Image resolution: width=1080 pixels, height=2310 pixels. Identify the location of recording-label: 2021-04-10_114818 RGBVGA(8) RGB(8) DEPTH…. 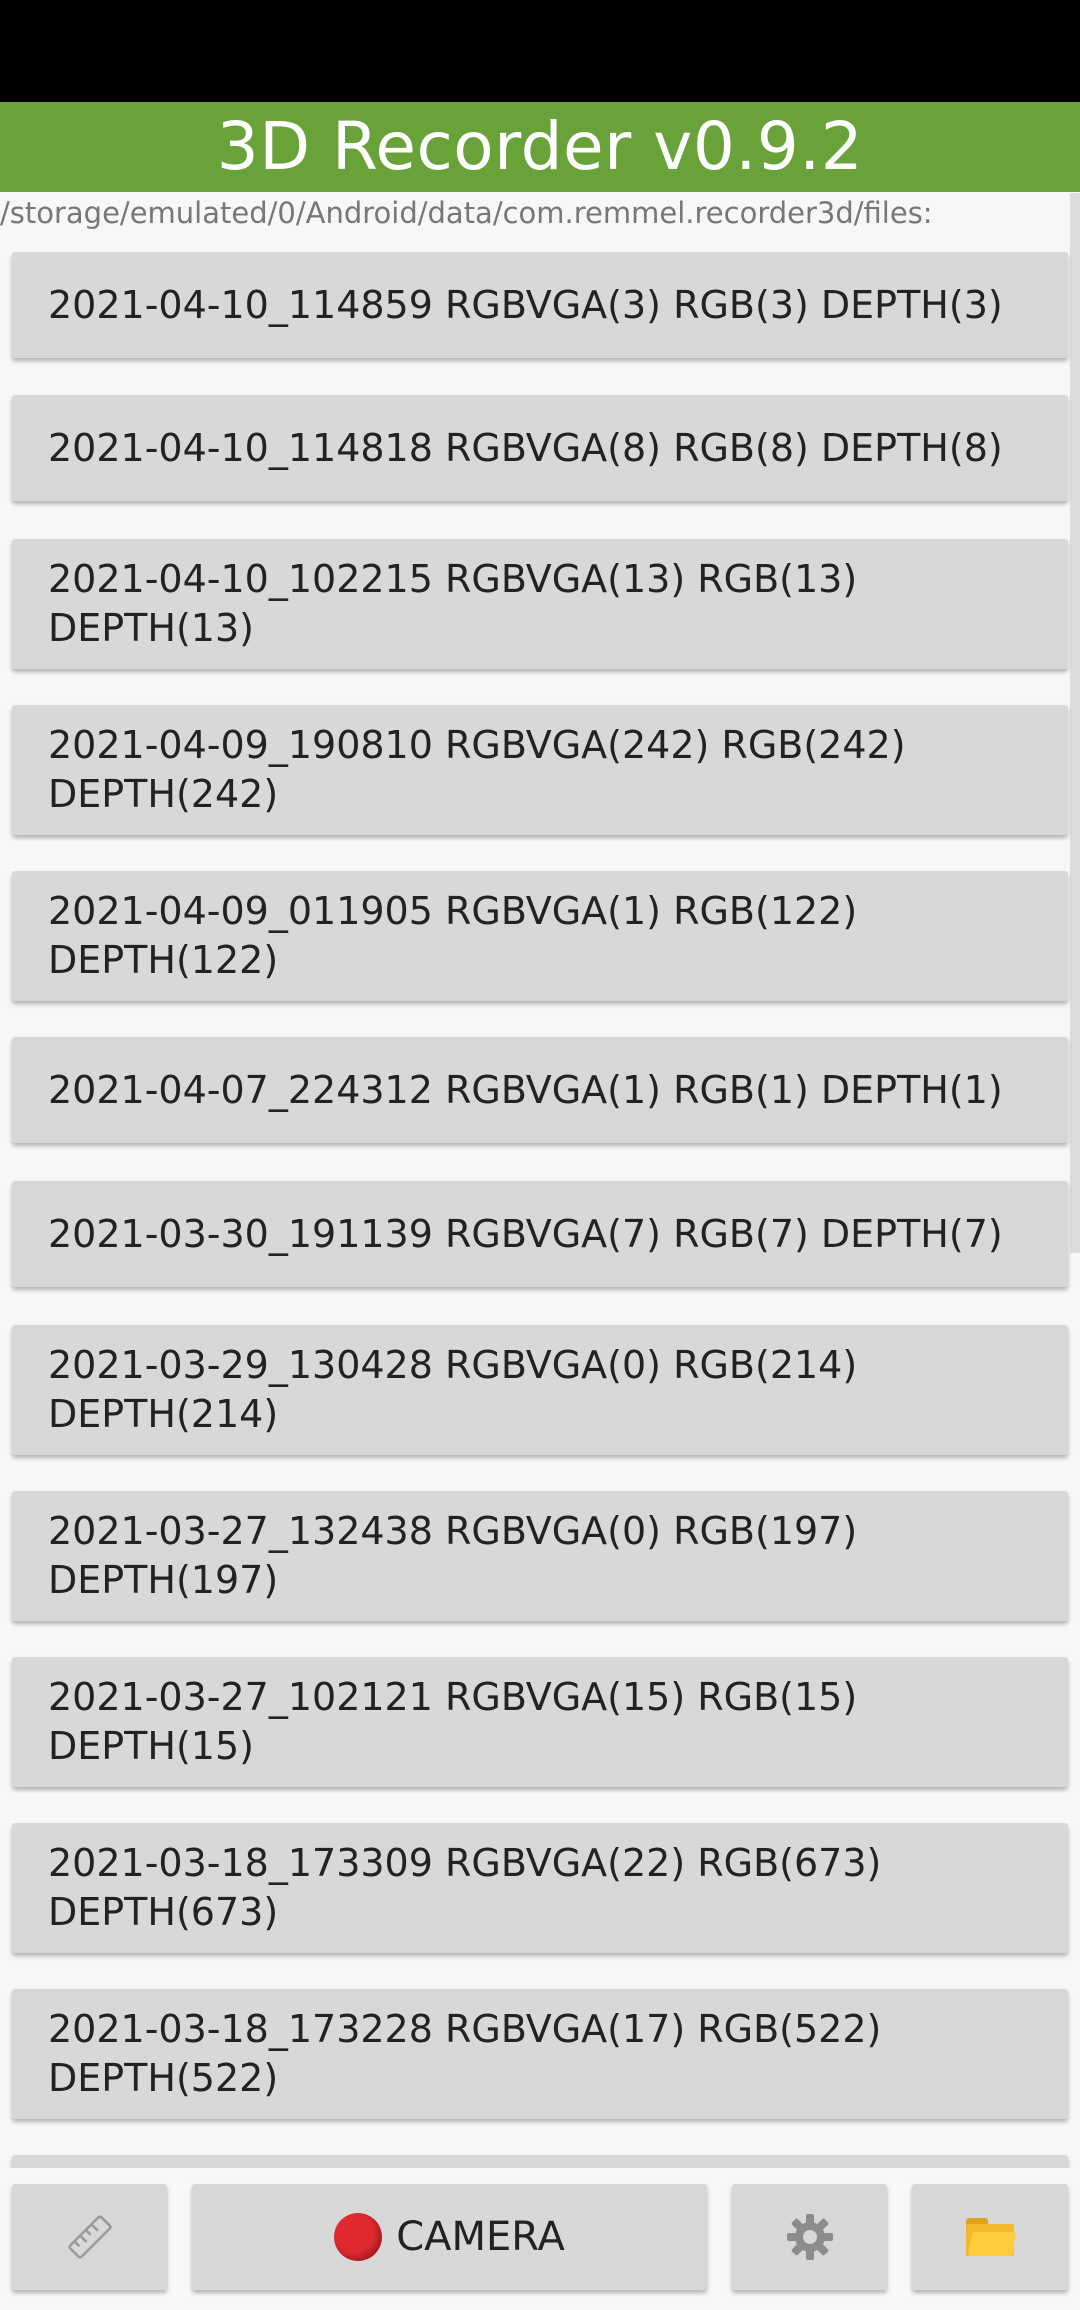
(525, 448).